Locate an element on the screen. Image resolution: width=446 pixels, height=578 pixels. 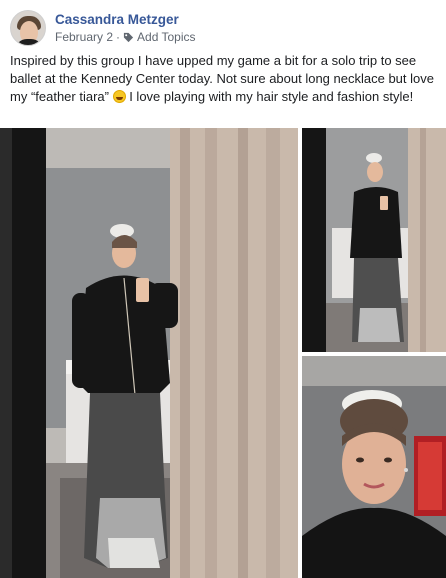
add-topics-link: Add Topics is located at coordinates (166, 37).